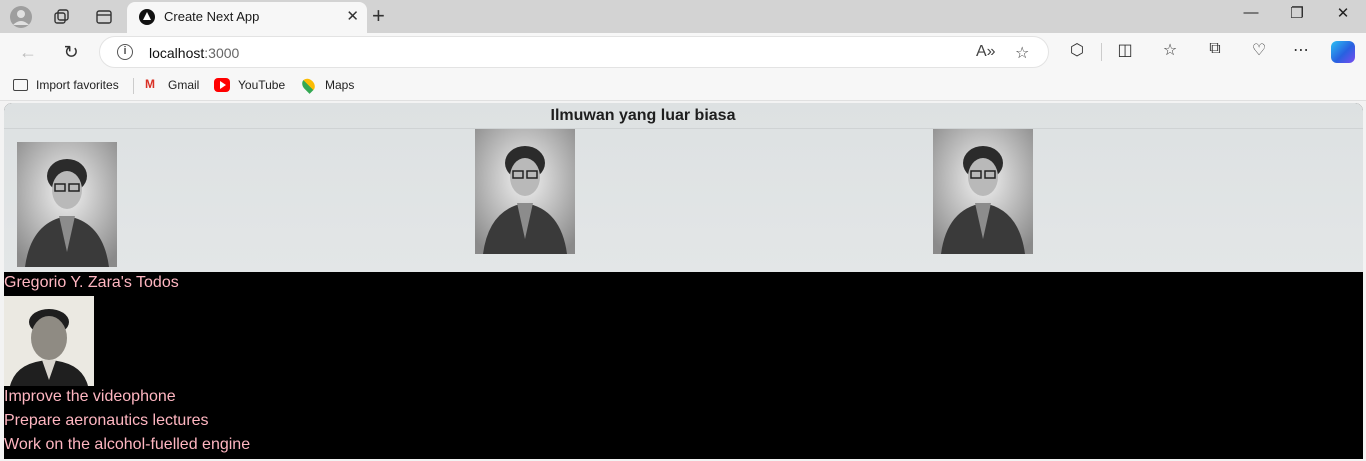  What do you see at coordinates (1251, 16) in the screenshot?
I see `minimize-icon: —` at bounding box center [1251, 16].